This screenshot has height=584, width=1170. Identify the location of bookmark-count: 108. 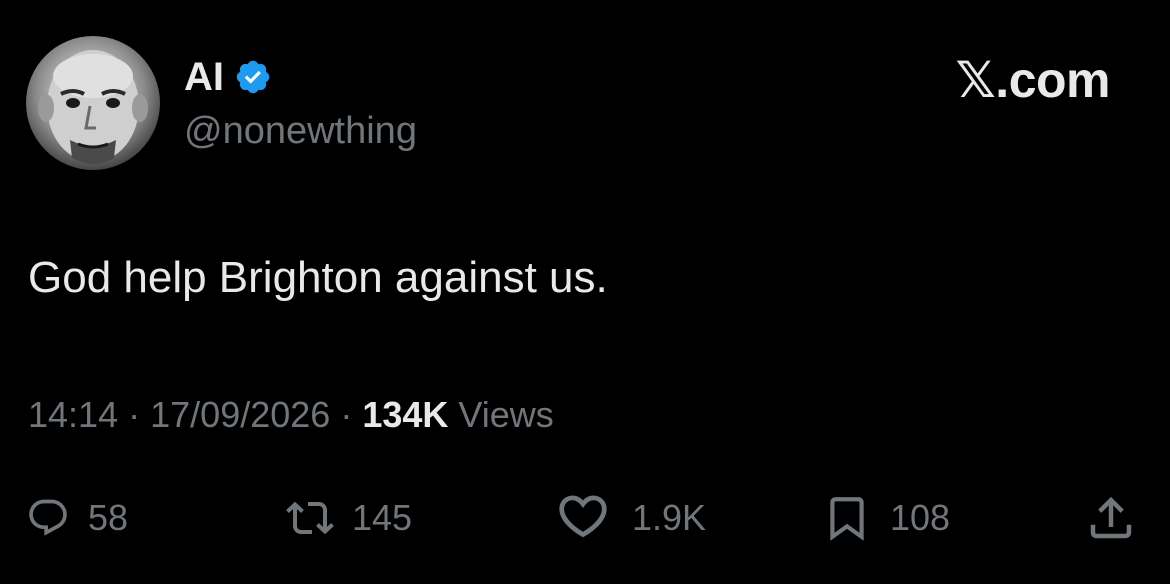
(920, 517).